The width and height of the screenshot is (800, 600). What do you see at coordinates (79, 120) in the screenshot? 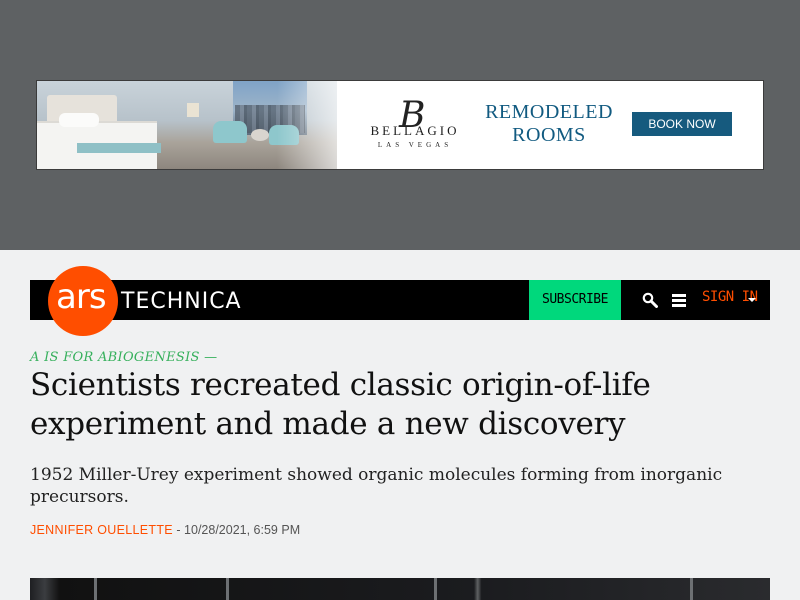
I see `pillow` at bounding box center [79, 120].